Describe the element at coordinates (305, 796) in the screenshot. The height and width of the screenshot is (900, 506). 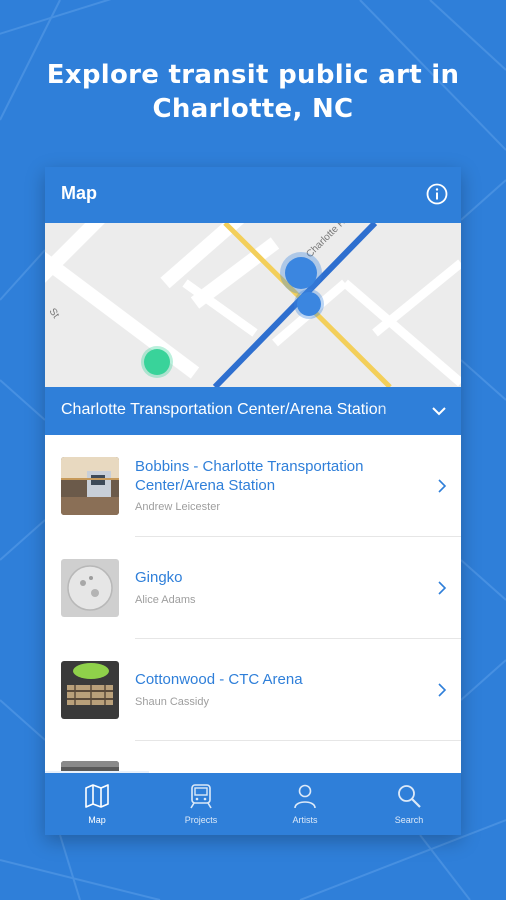
I see `person-icon` at that location.